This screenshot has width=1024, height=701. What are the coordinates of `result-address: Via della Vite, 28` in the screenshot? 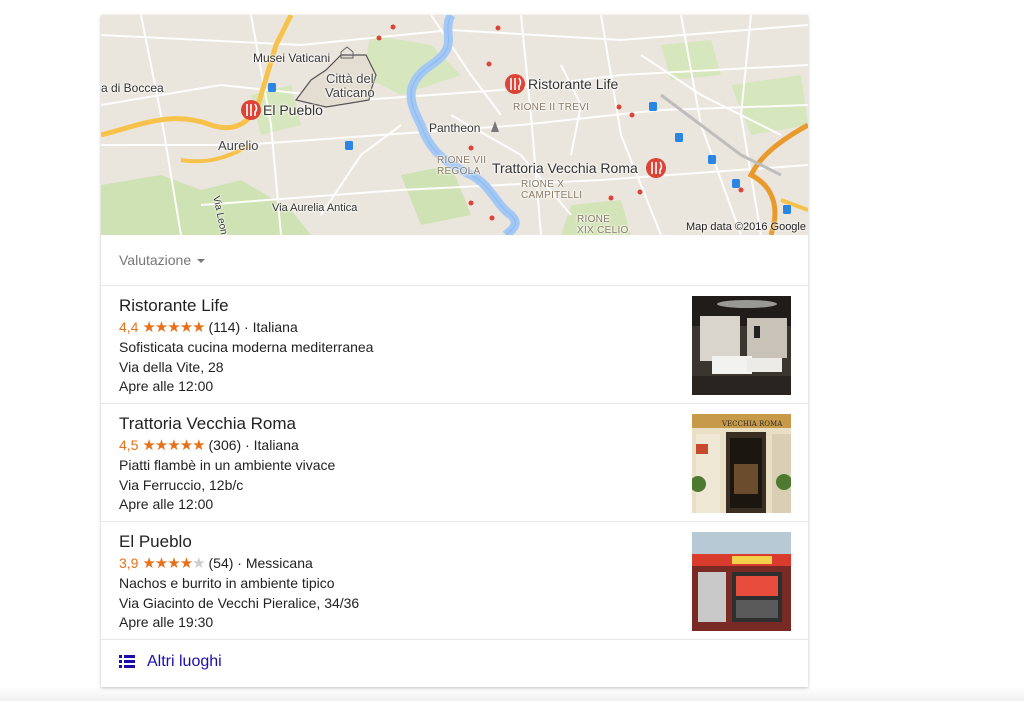 It's located at (171, 367).